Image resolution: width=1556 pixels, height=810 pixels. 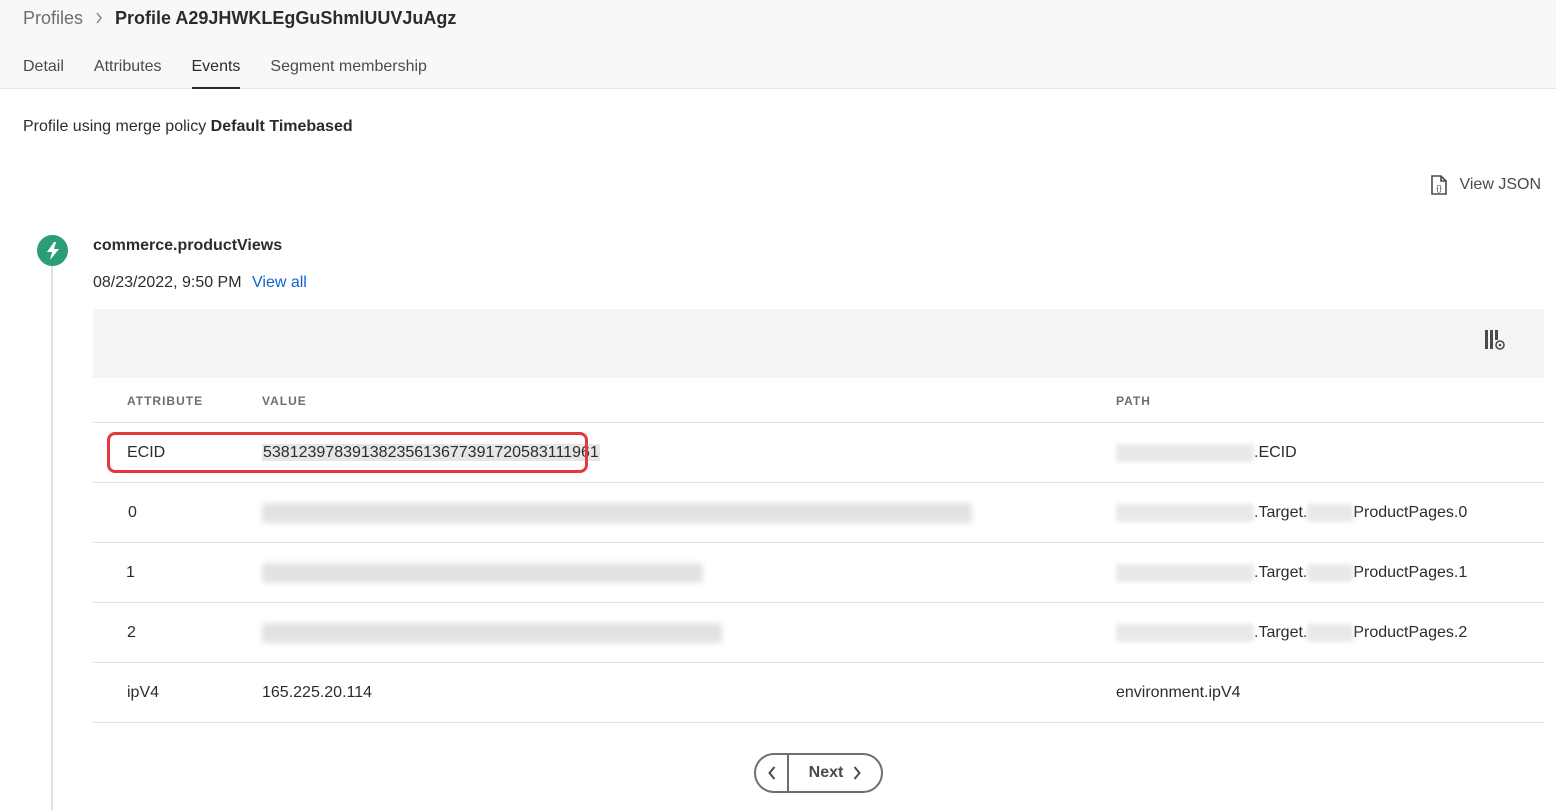 What do you see at coordinates (1410, 632) in the screenshot?
I see `path-suffix: ProductPages.2` at bounding box center [1410, 632].